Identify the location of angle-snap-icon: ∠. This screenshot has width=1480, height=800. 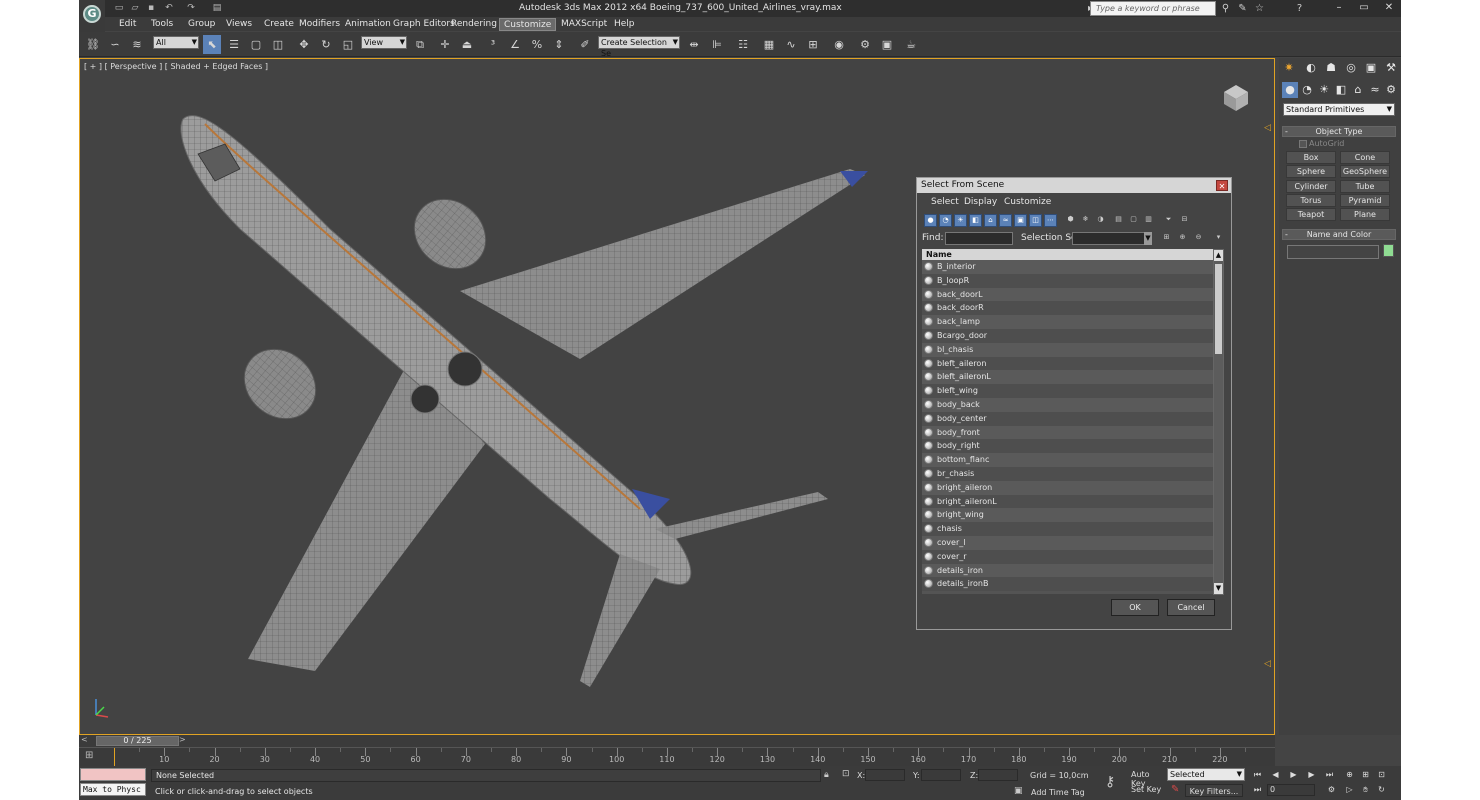
(515, 44).